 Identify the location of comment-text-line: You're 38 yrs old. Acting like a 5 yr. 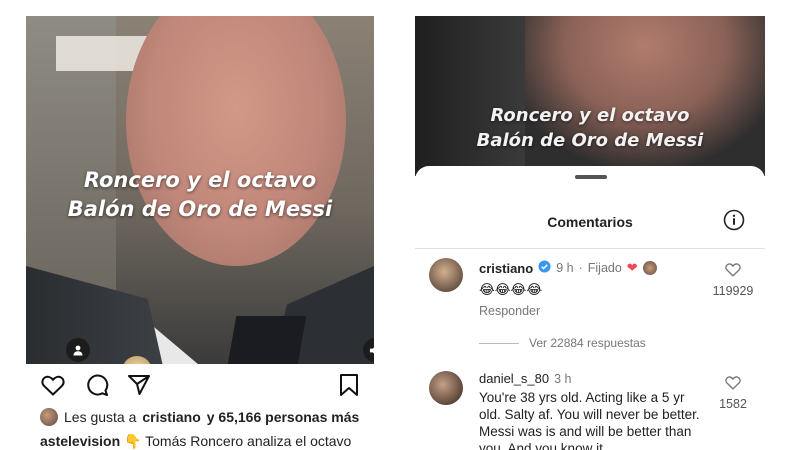
(582, 397).